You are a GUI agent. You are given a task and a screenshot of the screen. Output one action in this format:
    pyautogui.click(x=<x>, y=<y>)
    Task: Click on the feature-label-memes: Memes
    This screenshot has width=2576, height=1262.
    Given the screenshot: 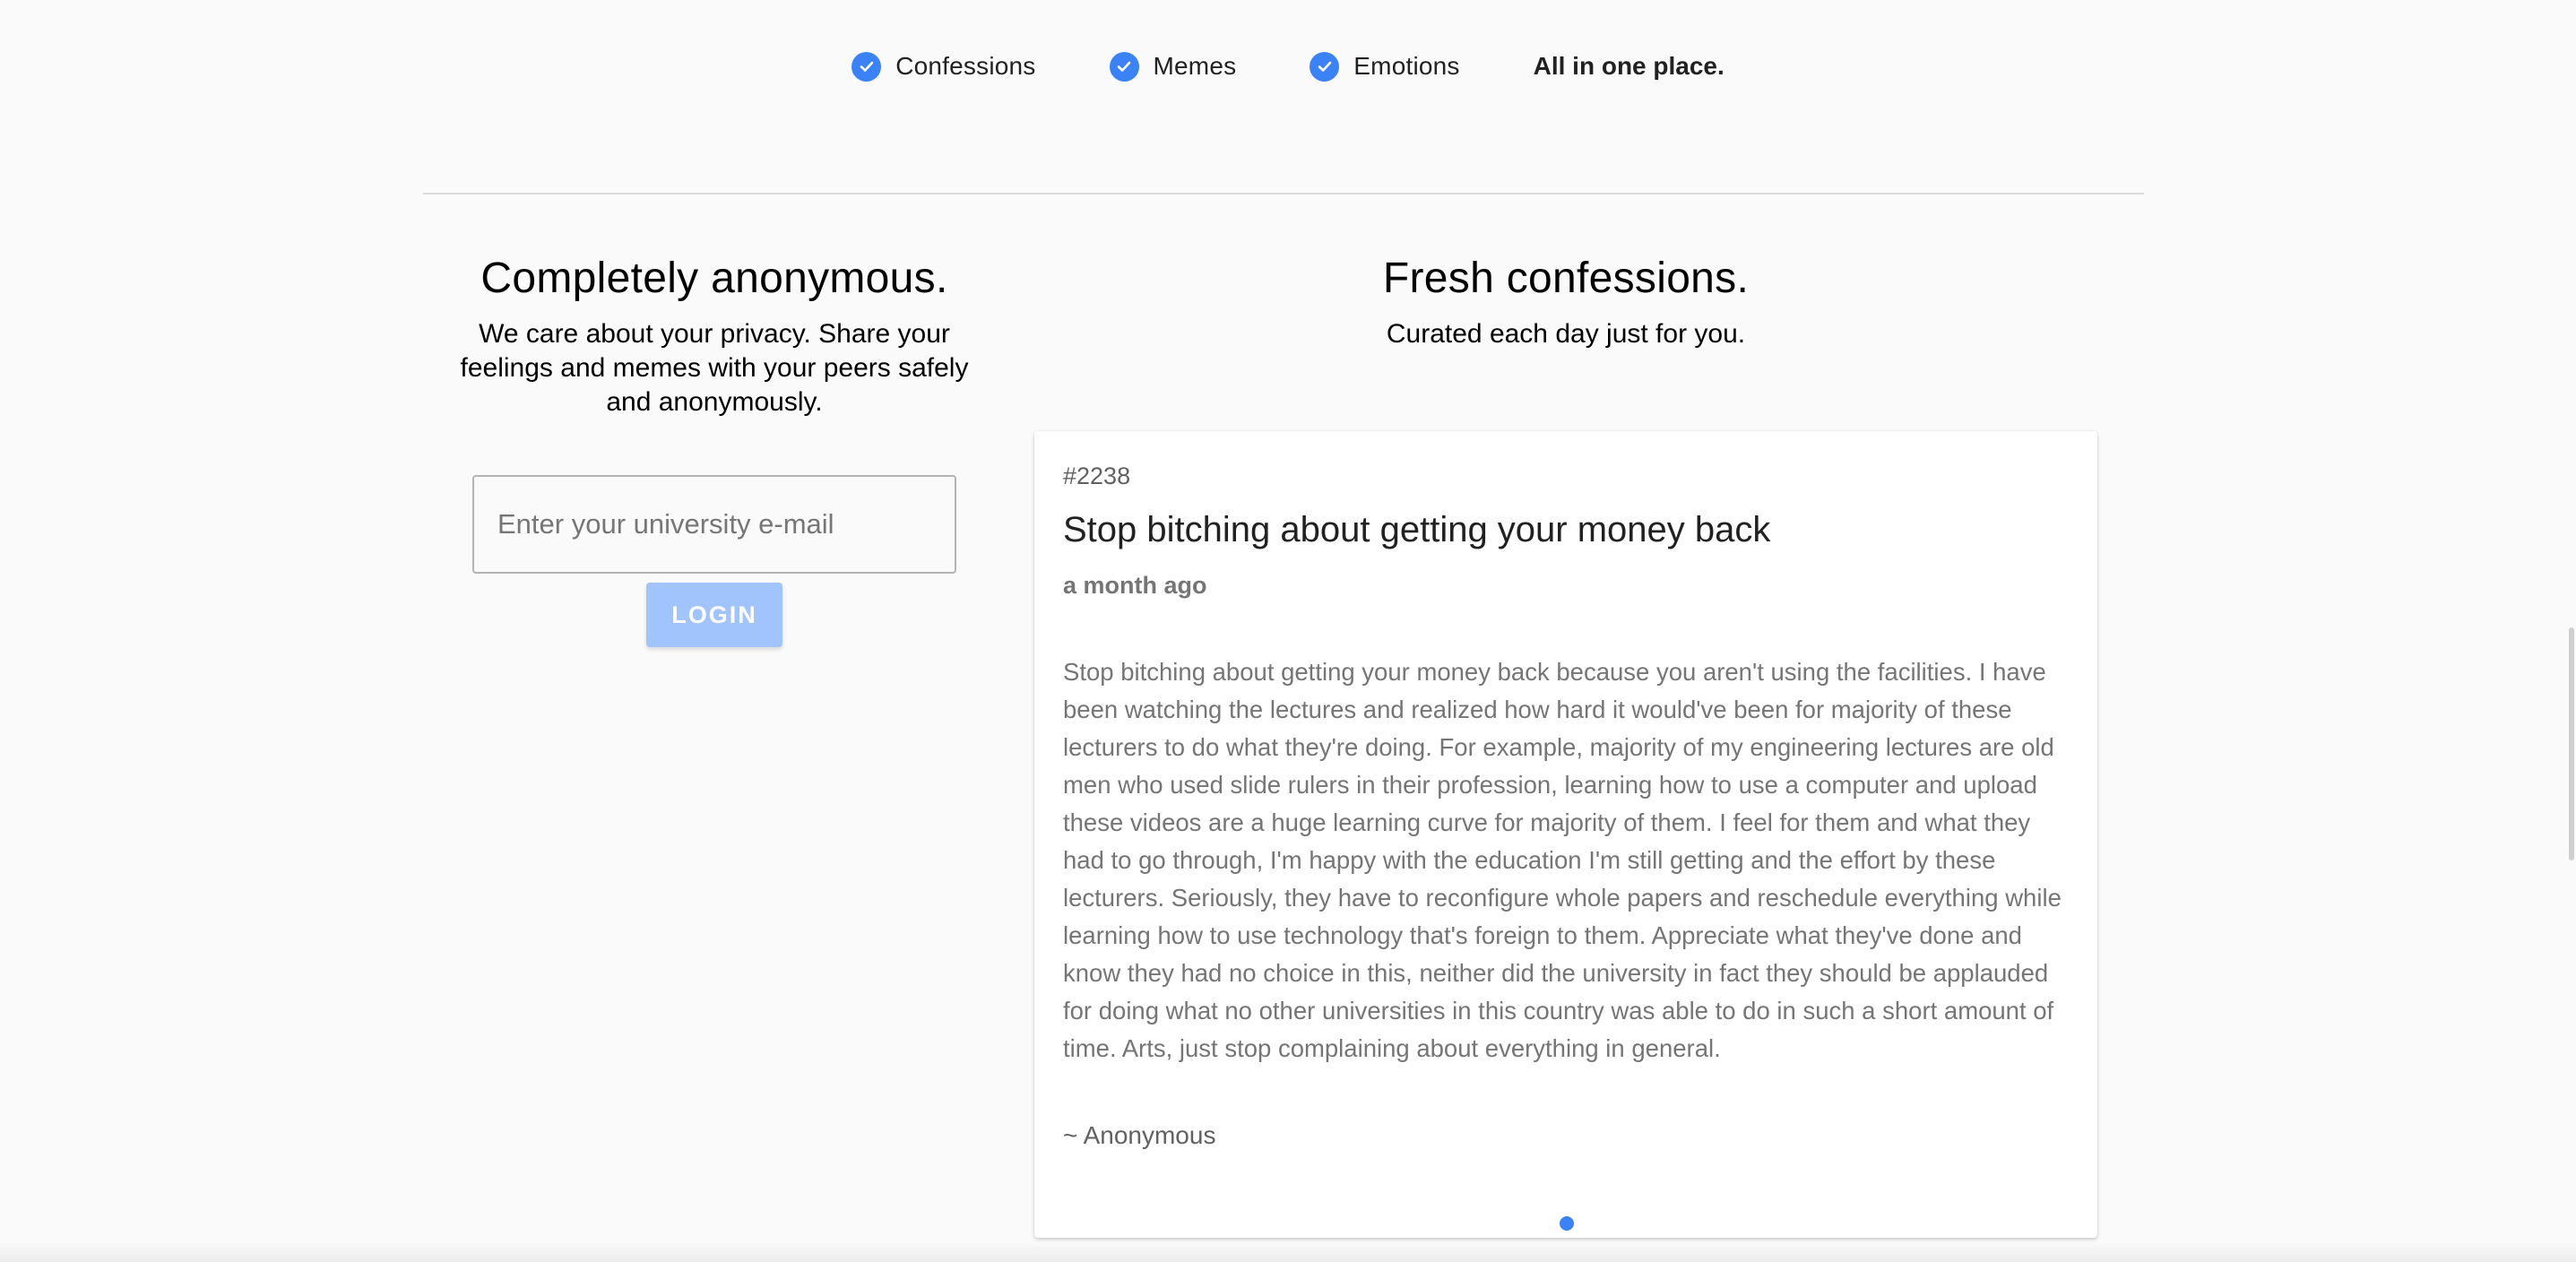 What is the action you would take?
    pyautogui.click(x=1195, y=66)
    